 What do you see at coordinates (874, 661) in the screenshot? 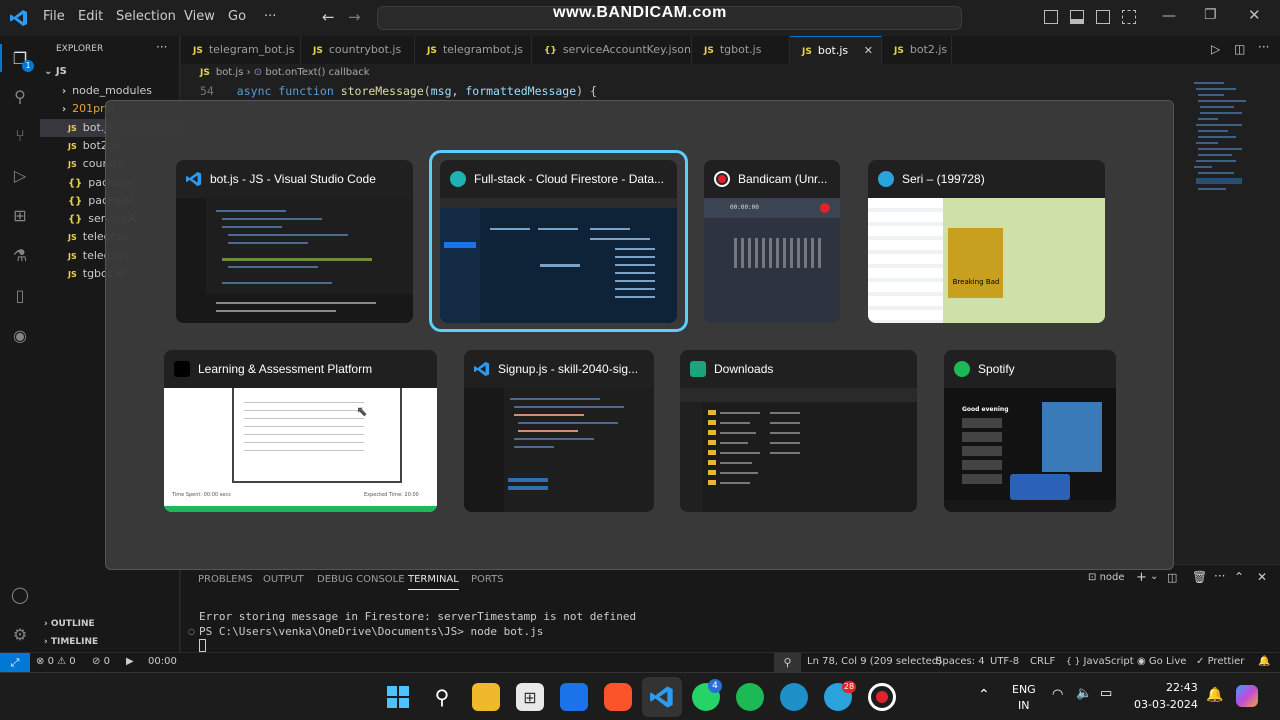
I see `cursor-position: Ln 78, Col 9 (209 selected)` at bounding box center [874, 661].